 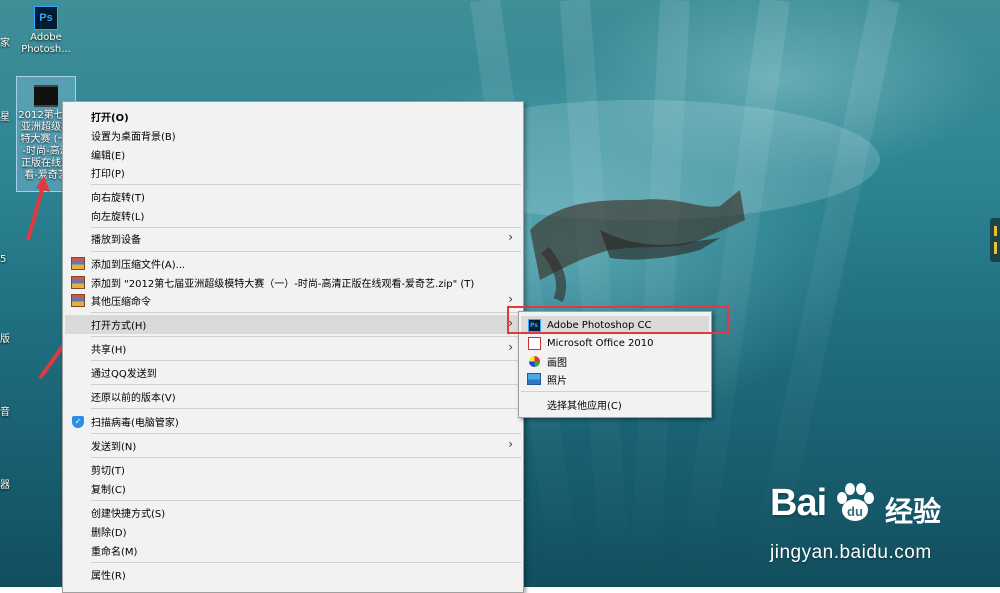 I want to click on menu-item-label: 打开方式(H), so click(x=119, y=326).